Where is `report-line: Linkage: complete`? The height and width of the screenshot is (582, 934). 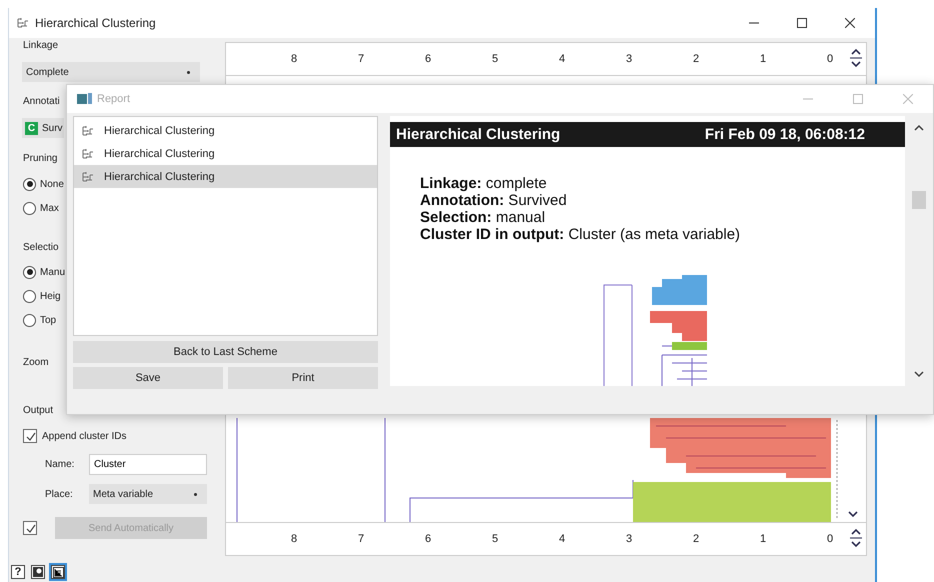 report-line: Linkage: complete is located at coordinates (484, 183).